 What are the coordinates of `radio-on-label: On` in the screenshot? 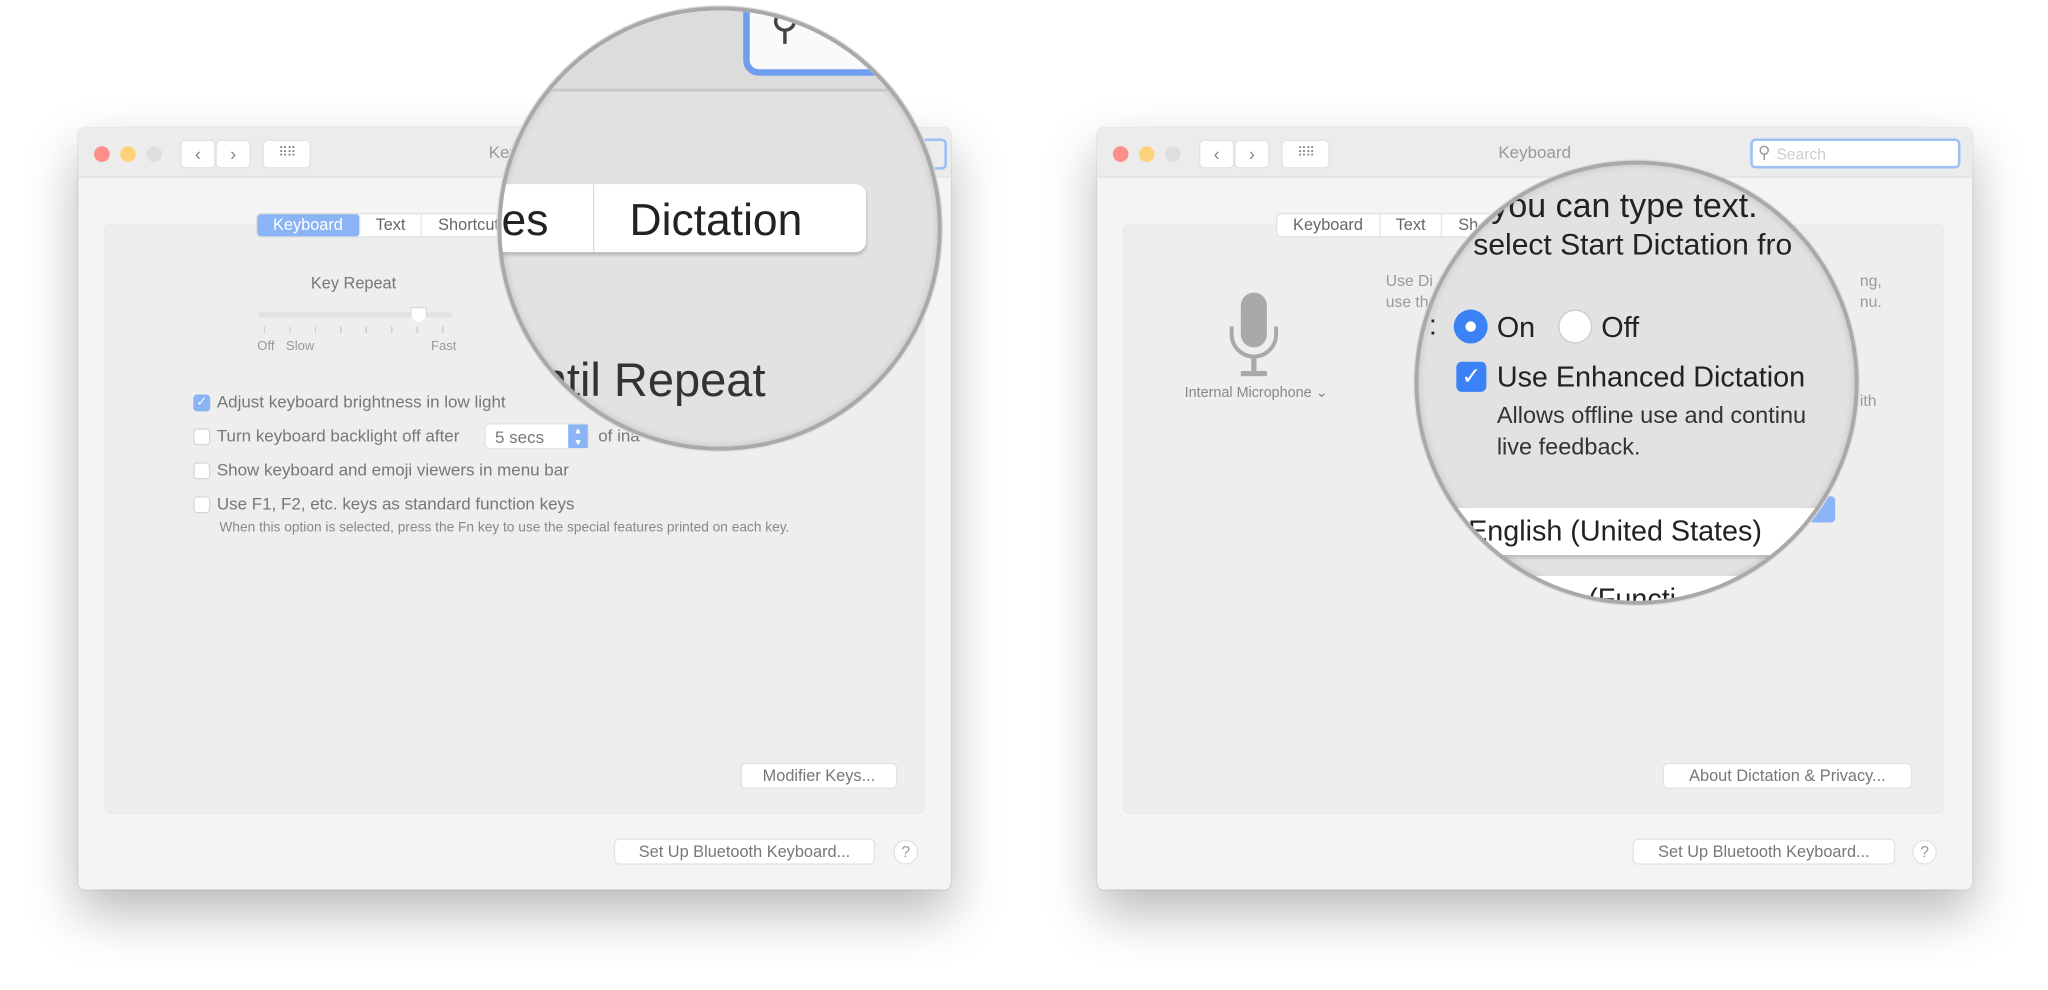 It's located at (1516, 327).